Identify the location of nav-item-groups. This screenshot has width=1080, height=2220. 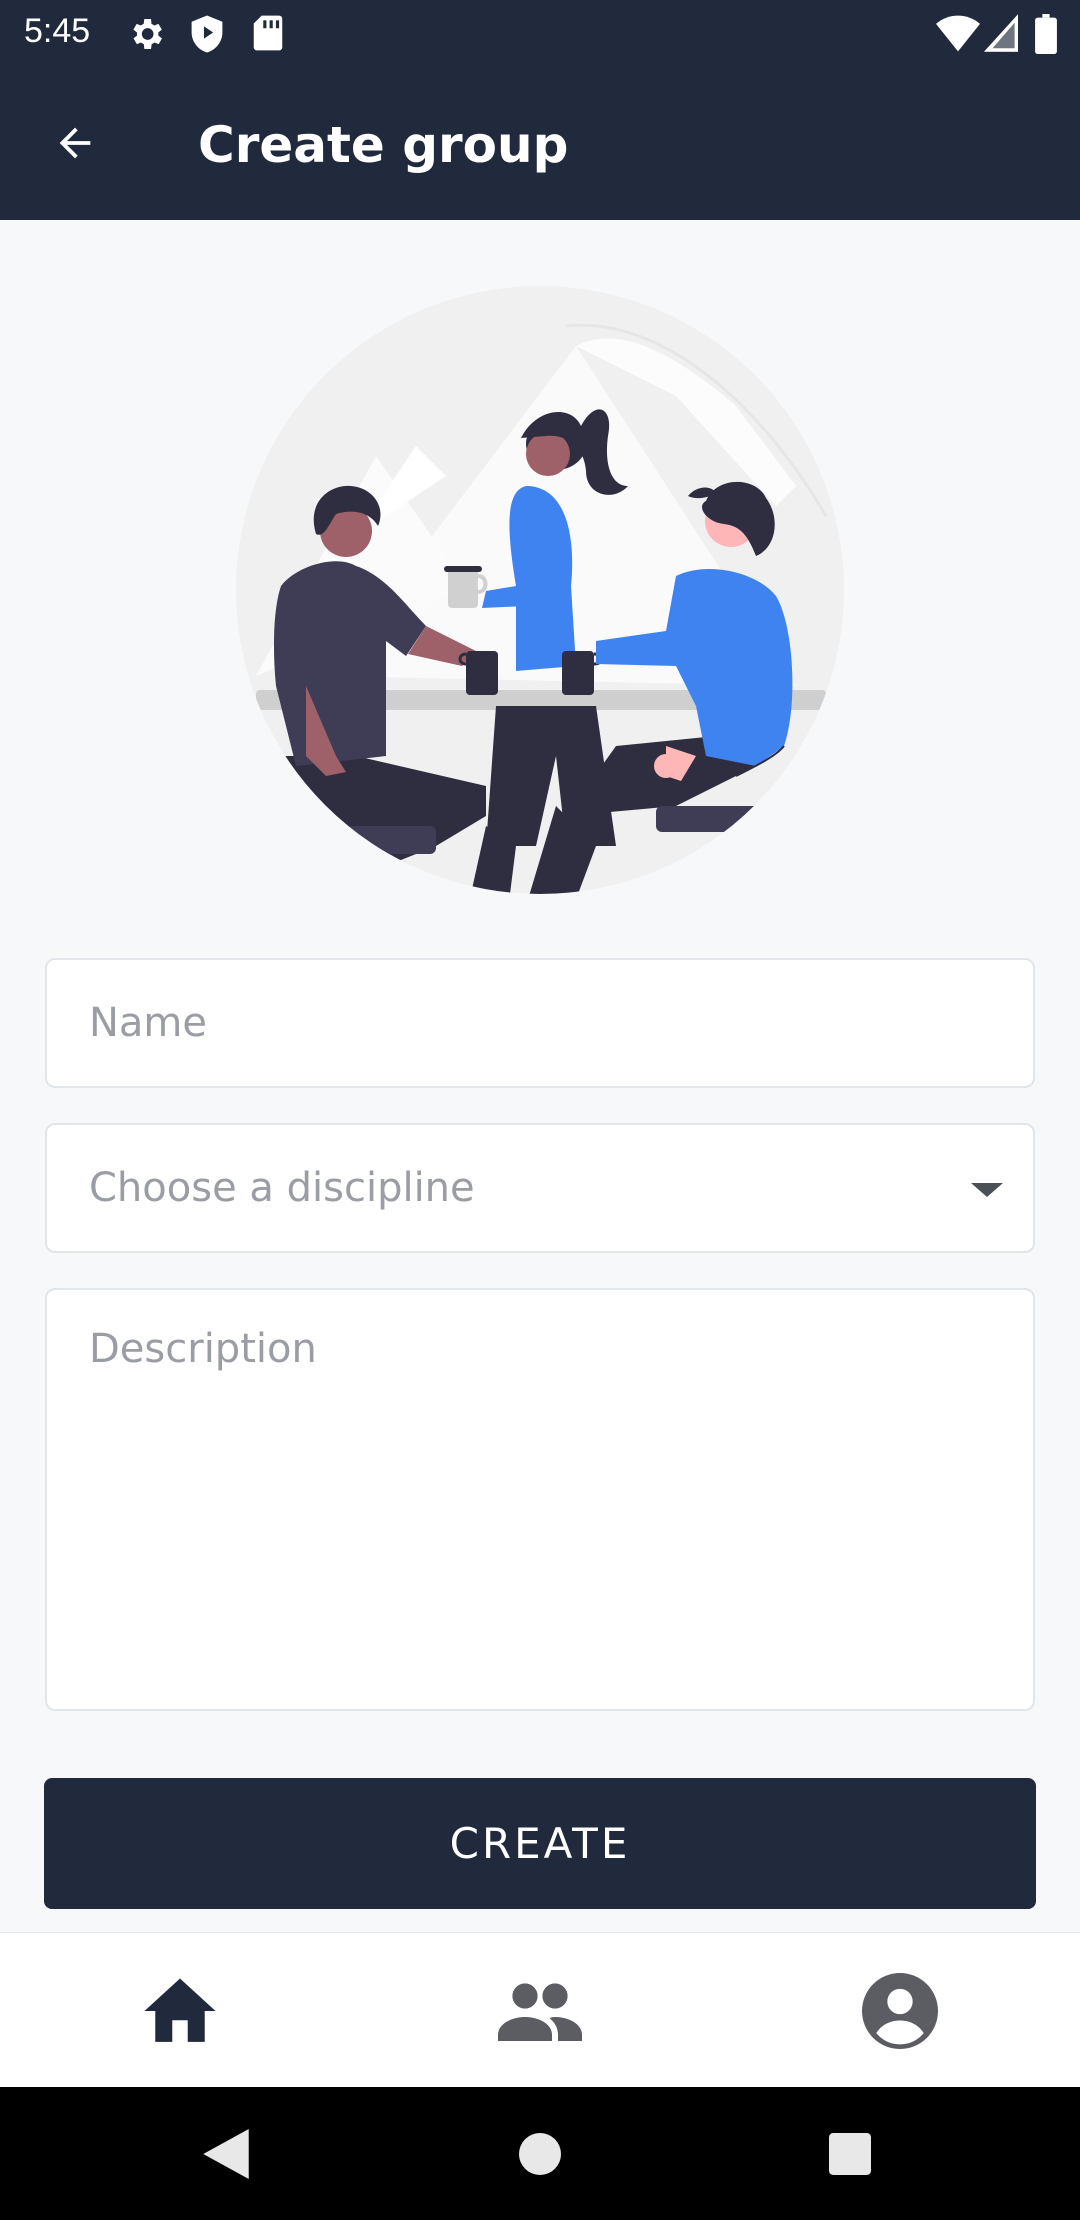
(540, 2010).